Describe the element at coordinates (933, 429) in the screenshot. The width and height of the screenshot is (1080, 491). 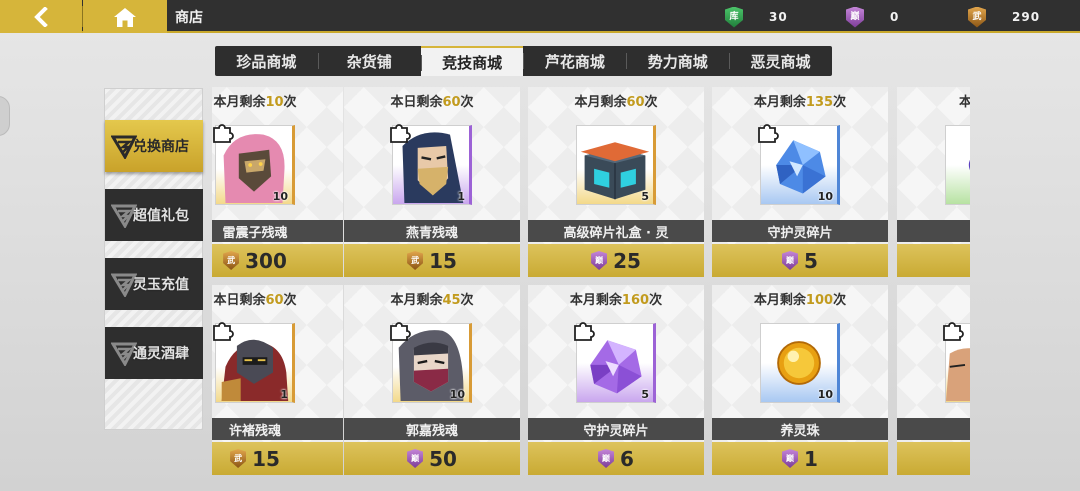
I see `item-name: 秦` at that location.